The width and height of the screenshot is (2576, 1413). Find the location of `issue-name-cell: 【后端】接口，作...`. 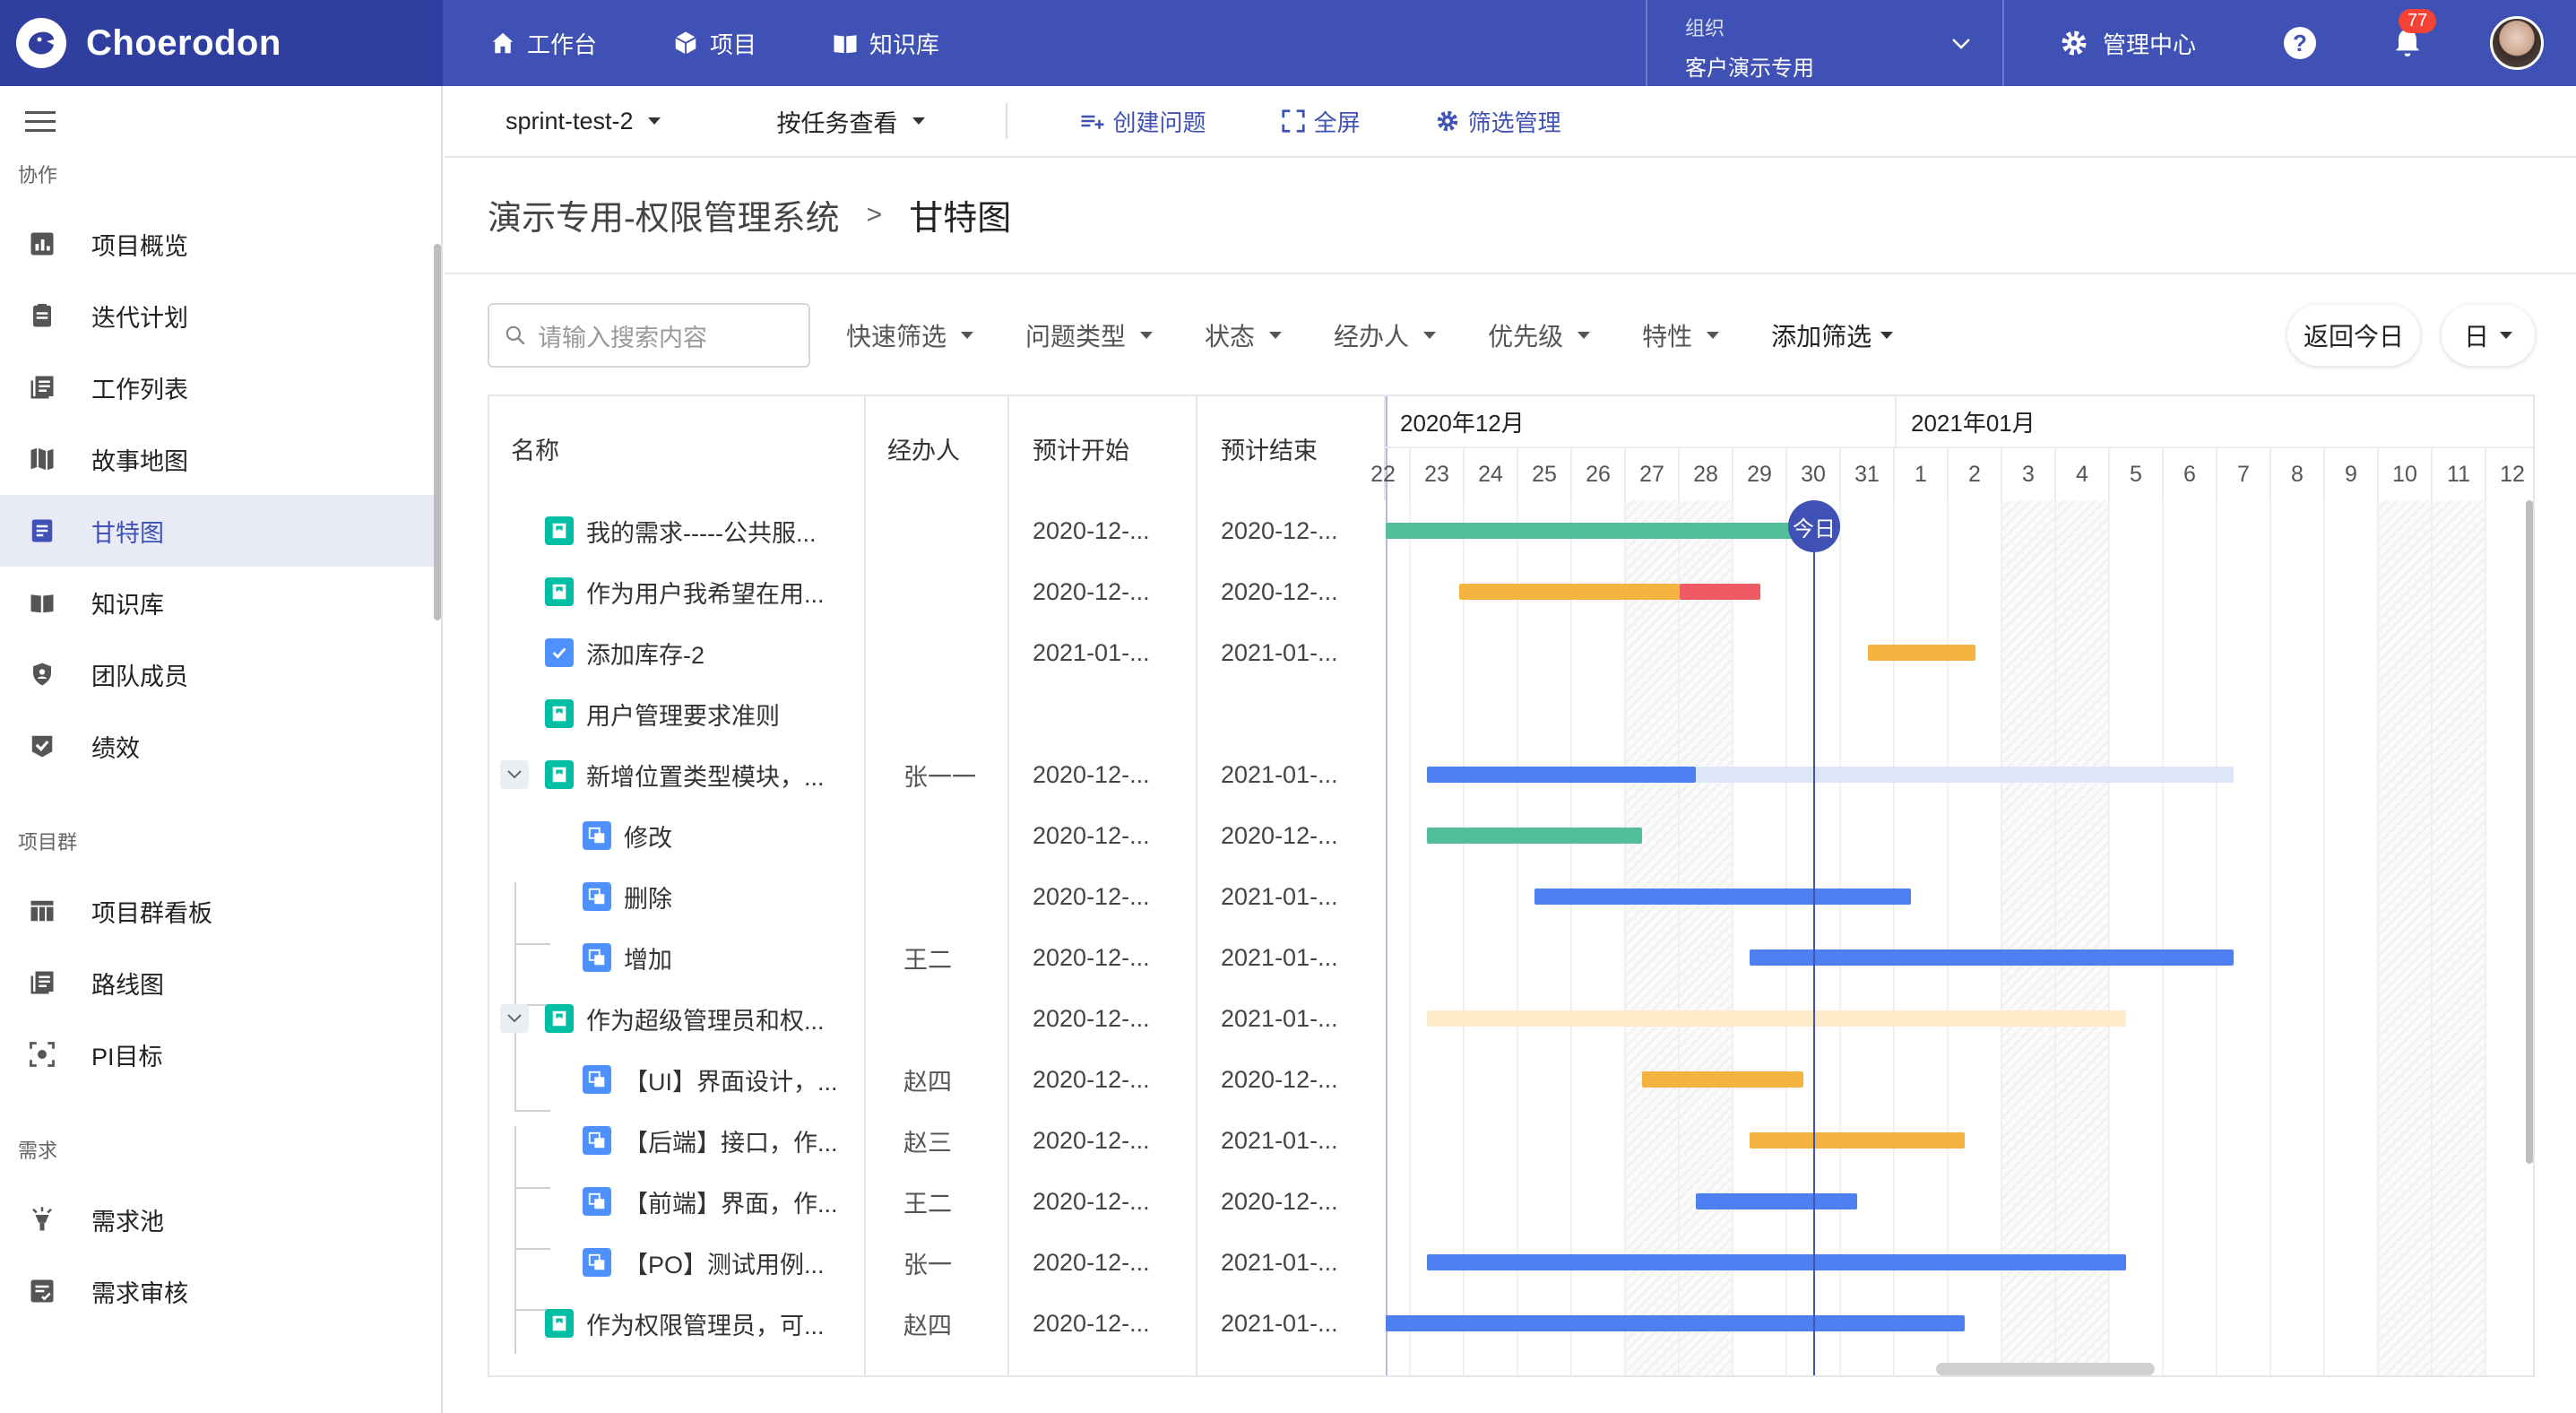

issue-name-cell: 【后端】接口，作... is located at coordinates (677, 1140).